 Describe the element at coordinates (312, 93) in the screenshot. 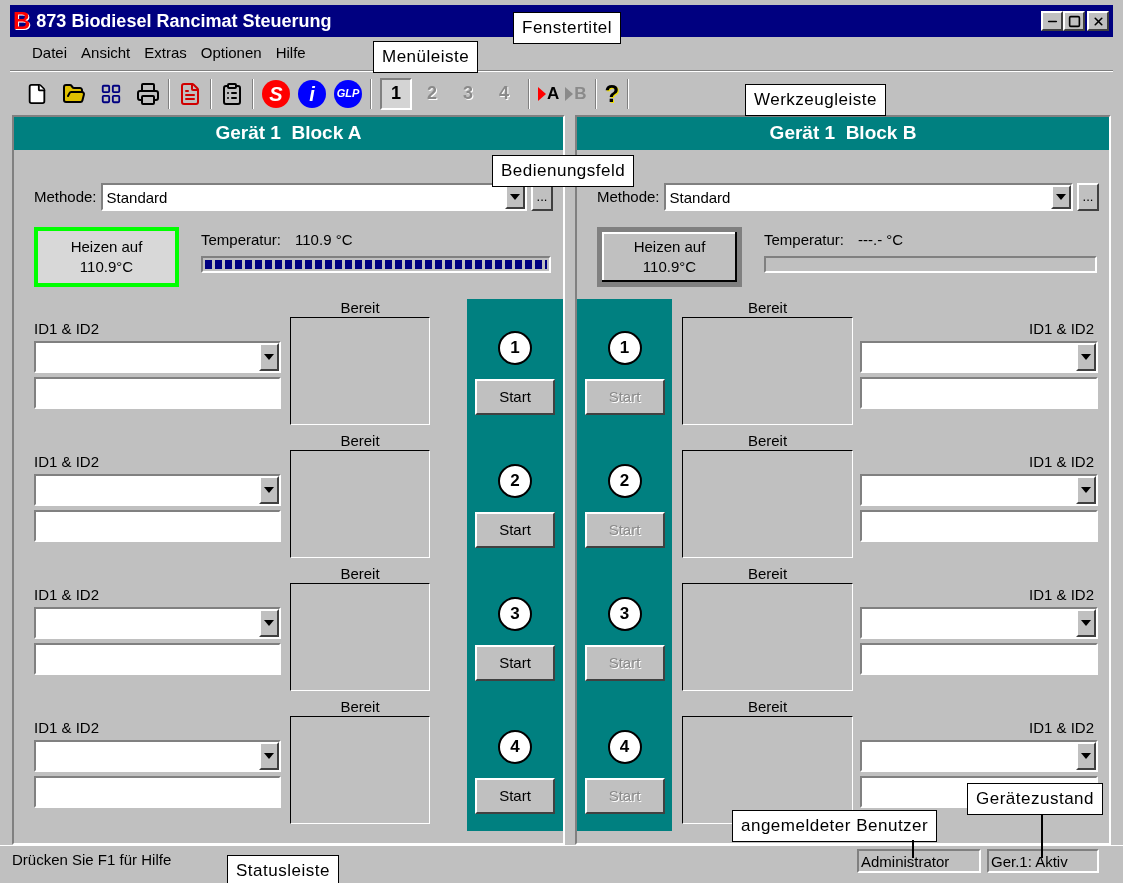

I see `symbol-button: i` at that location.